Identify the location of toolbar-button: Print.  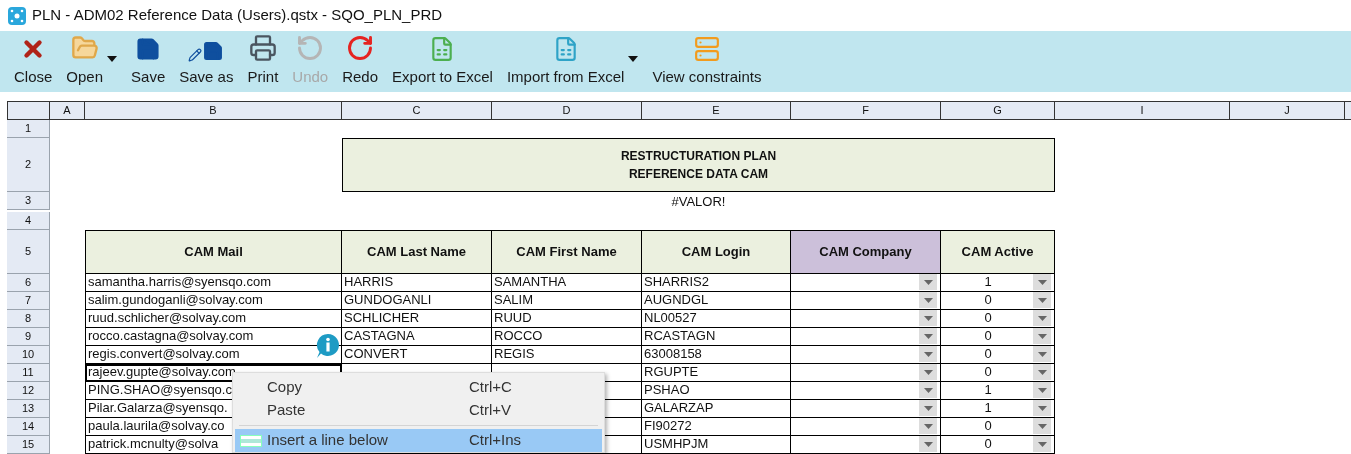
(263, 60).